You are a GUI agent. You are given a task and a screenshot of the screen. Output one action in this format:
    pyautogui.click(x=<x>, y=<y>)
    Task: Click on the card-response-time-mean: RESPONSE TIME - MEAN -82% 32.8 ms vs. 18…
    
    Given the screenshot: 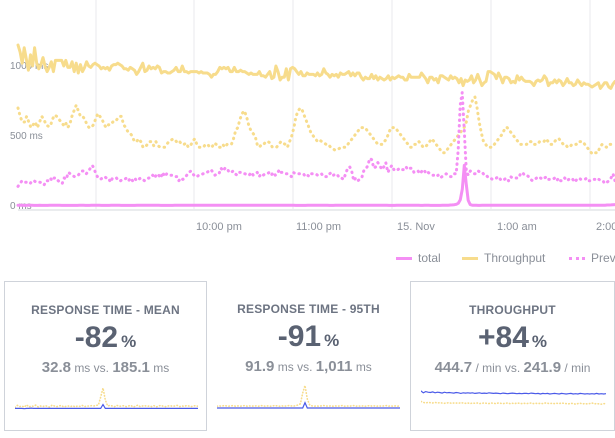 What is the action you would take?
    pyautogui.click(x=105, y=356)
    